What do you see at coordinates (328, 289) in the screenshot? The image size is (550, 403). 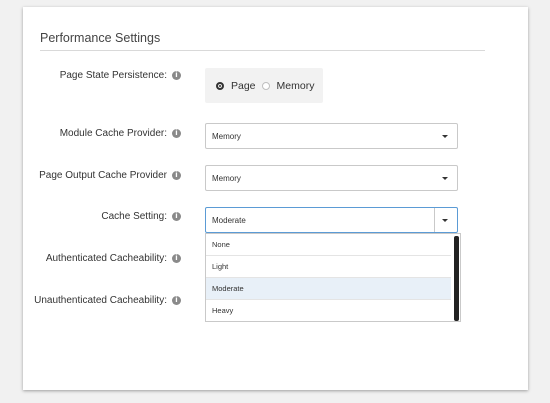 I see `dropdown-option-moderate: Moderate` at bounding box center [328, 289].